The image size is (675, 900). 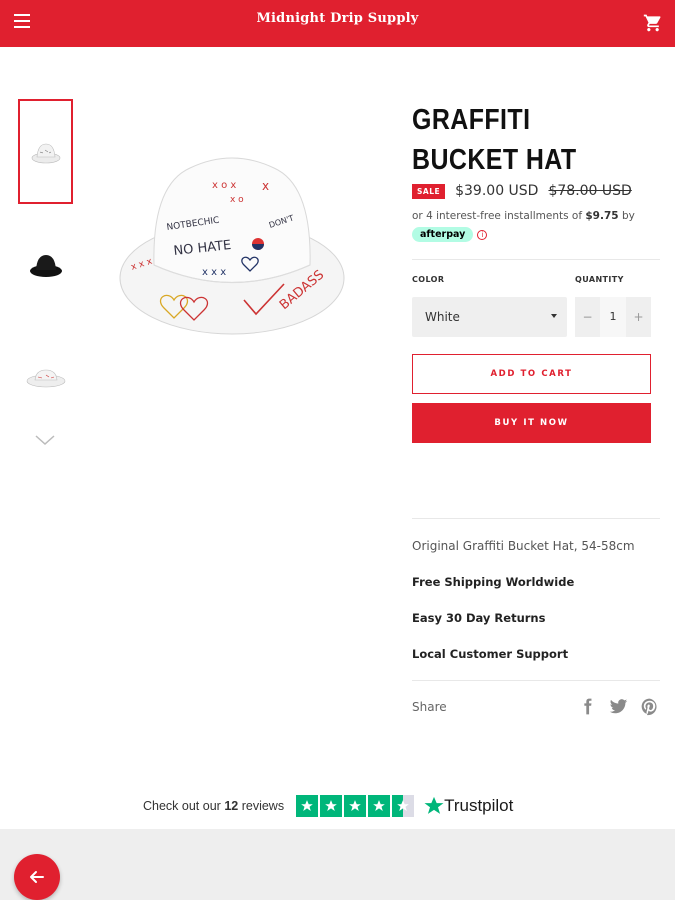 What do you see at coordinates (554, 316) in the screenshot?
I see `caret-down-icon` at bounding box center [554, 316].